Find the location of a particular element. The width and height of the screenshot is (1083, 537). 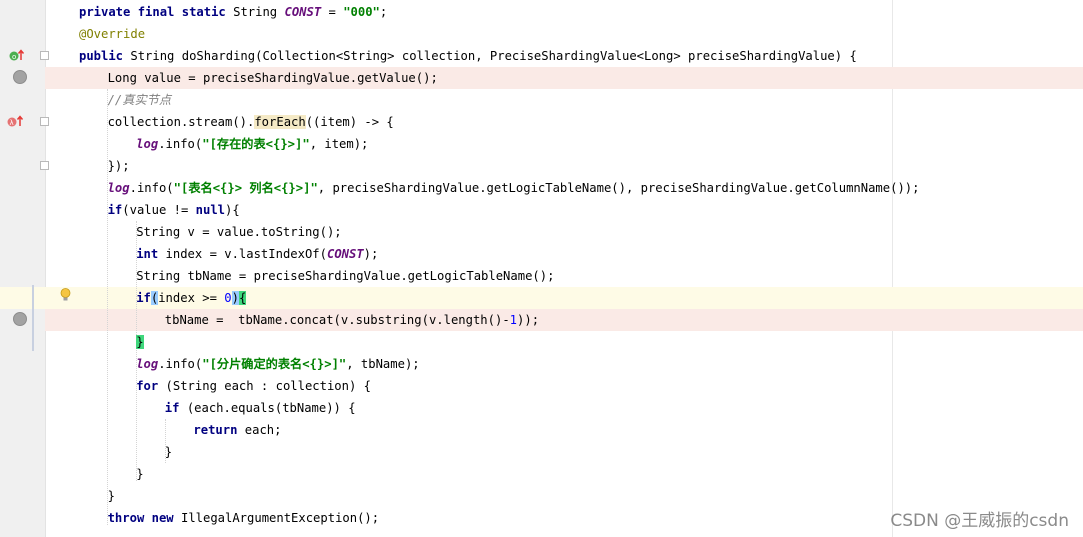

code-token: )); is located at coordinates (528, 320).